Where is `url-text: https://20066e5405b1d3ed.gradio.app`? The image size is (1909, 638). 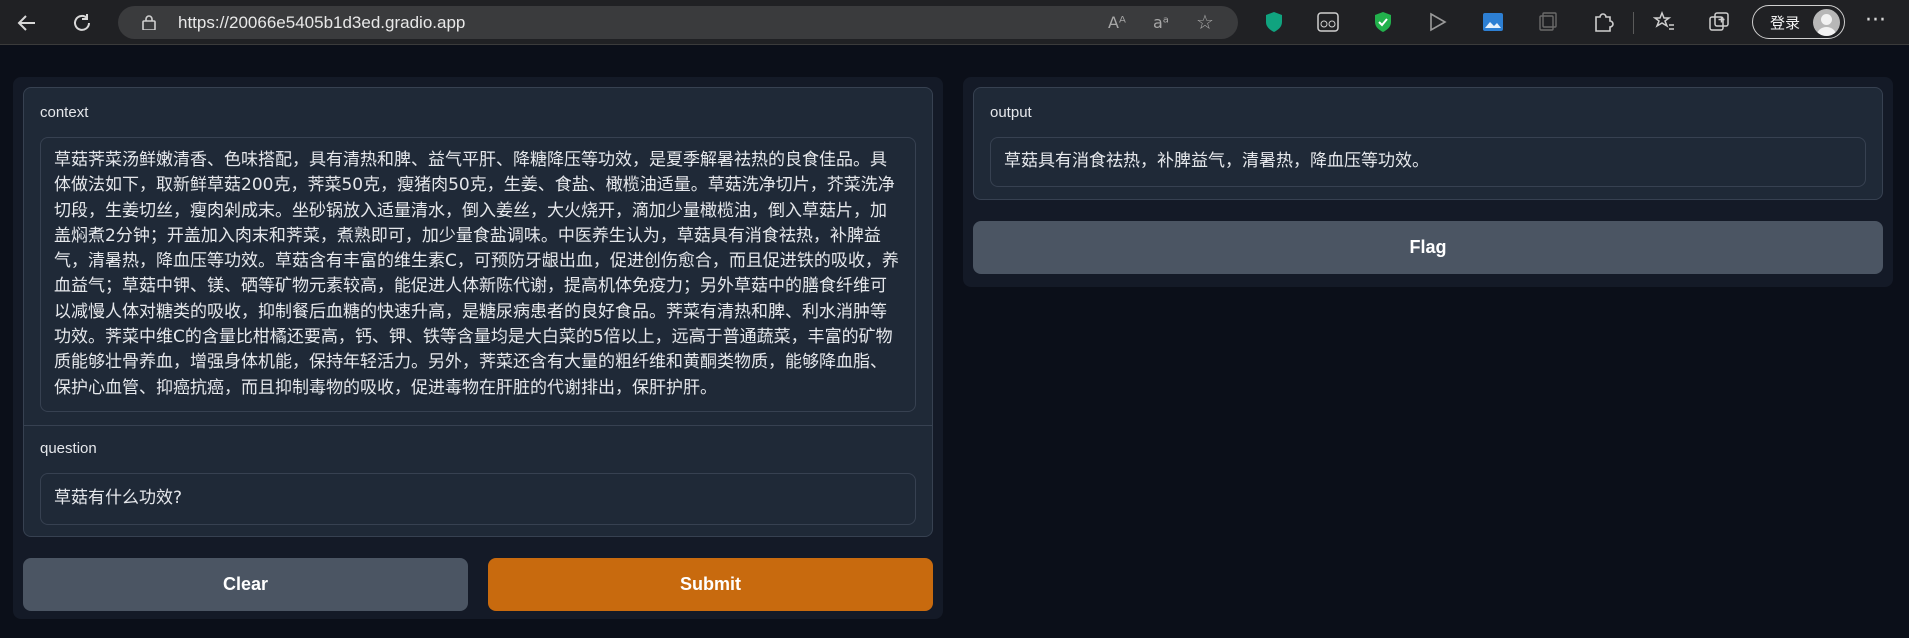 url-text: https://20066e5405b1d3ed.gradio.app is located at coordinates (321, 23).